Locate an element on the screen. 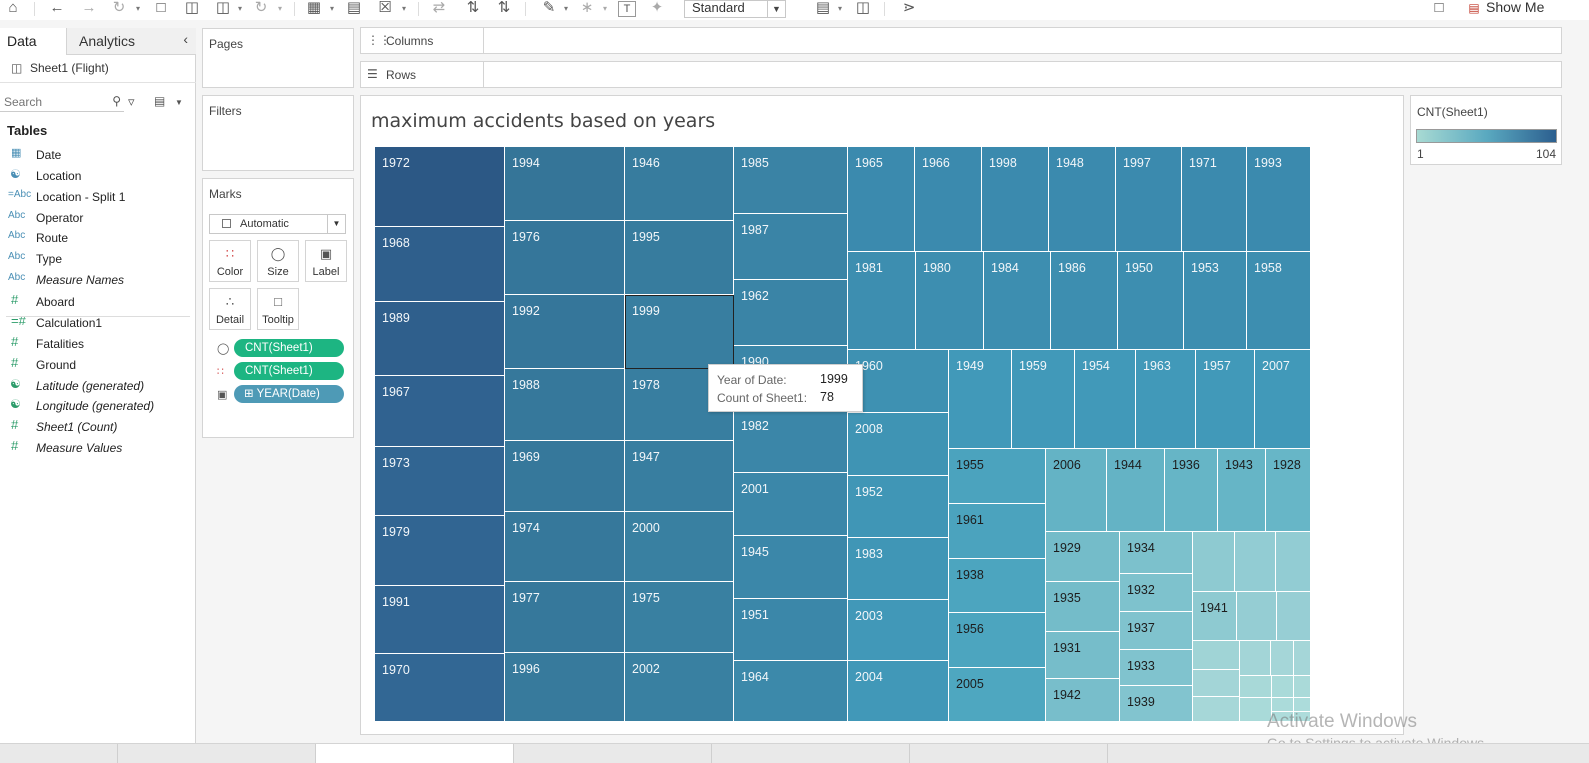 Image resolution: width=1589 pixels, height=763 pixels. datasource-item: ◫ Sheet1 (Flight) is located at coordinates (98, 69).